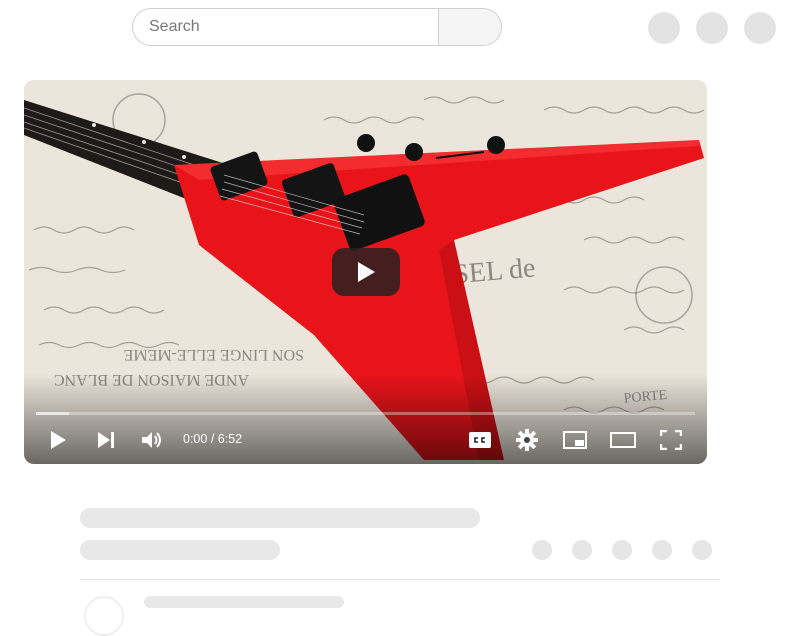 This screenshot has width=800, height=636. I want to click on big-play-button, so click(366, 272).